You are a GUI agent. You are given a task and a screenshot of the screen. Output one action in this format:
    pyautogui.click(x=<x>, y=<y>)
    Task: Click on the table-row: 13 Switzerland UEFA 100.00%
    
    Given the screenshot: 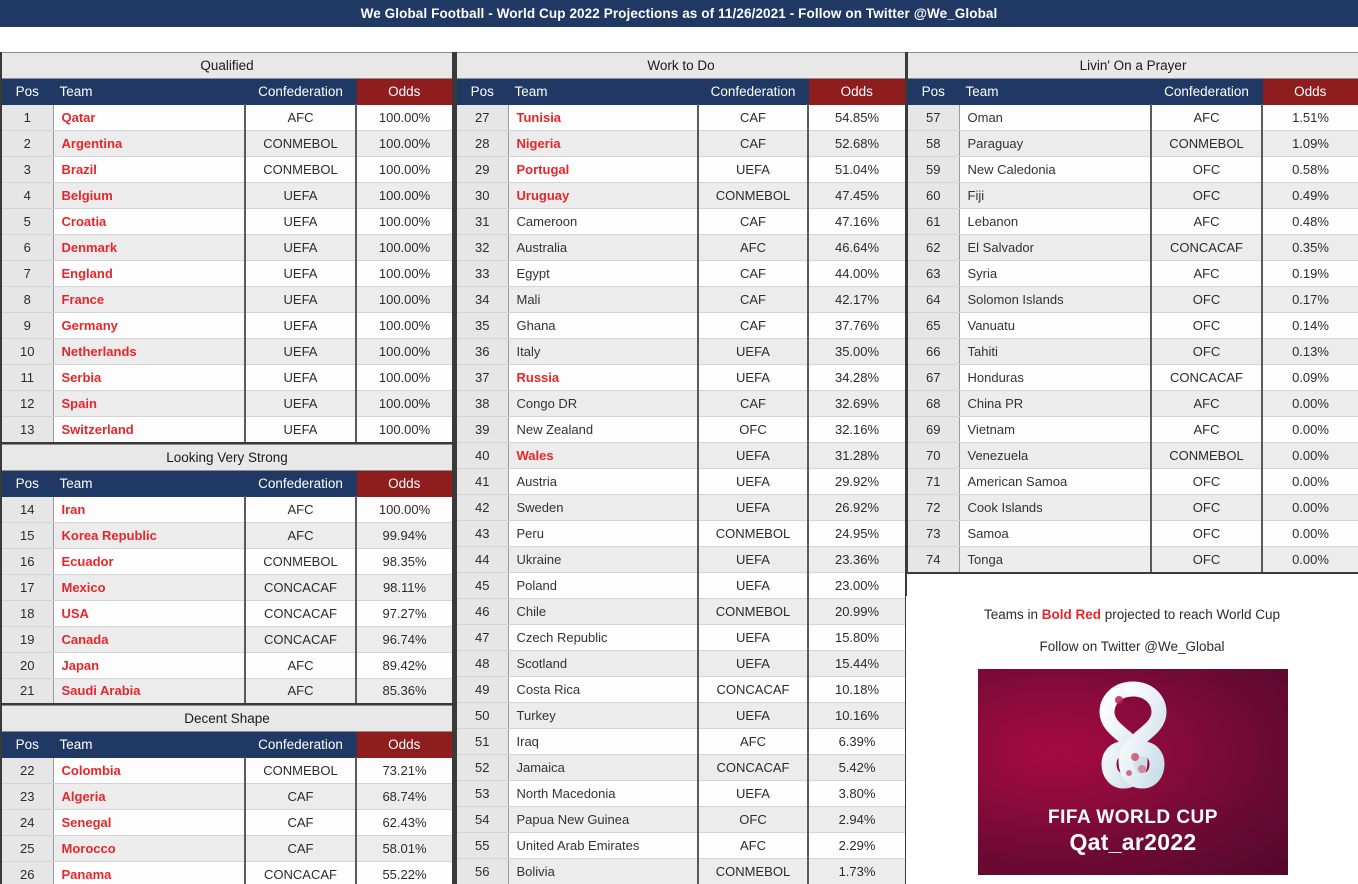 What is the action you would take?
    pyautogui.click(x=227, y=430)
    